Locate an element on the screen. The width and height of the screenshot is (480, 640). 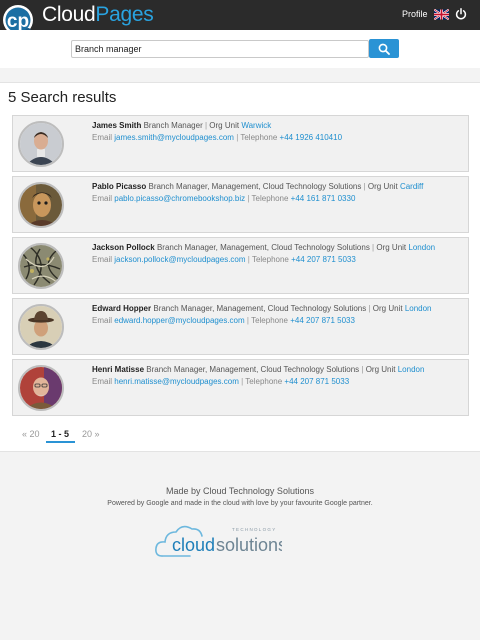
svg-text: TECHNOLOGY is located at coordinates (254, 529).